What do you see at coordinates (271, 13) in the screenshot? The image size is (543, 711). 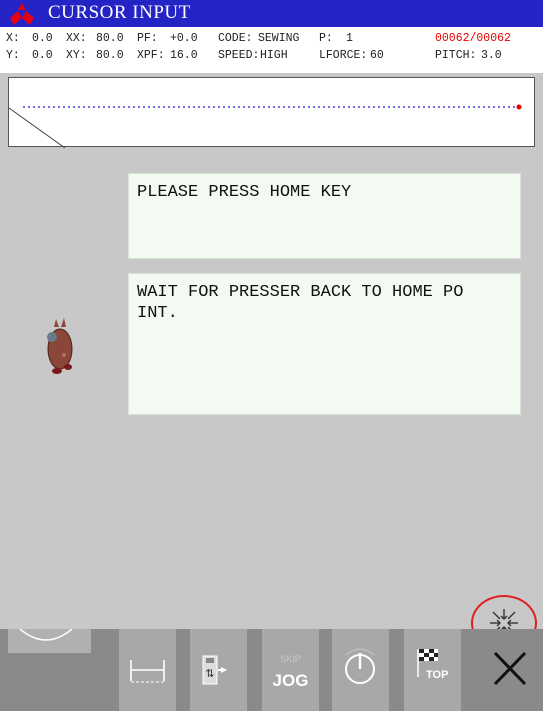 I see `title-bar: CURSOR INPUT` at bounding box center [271, 13].